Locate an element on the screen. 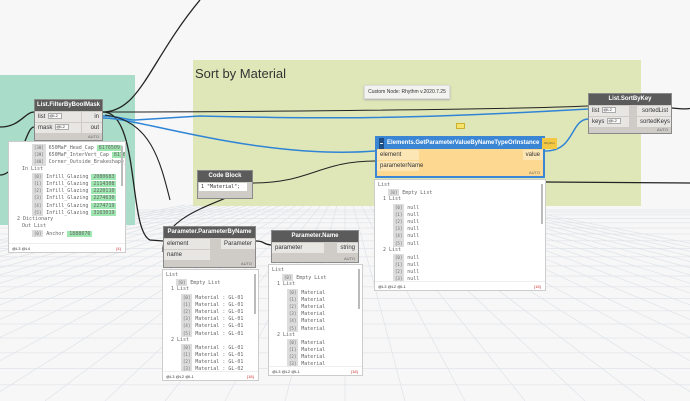  preview-footer: @L3 @L2 @L1 {18} is located at coordinates (210, 375).